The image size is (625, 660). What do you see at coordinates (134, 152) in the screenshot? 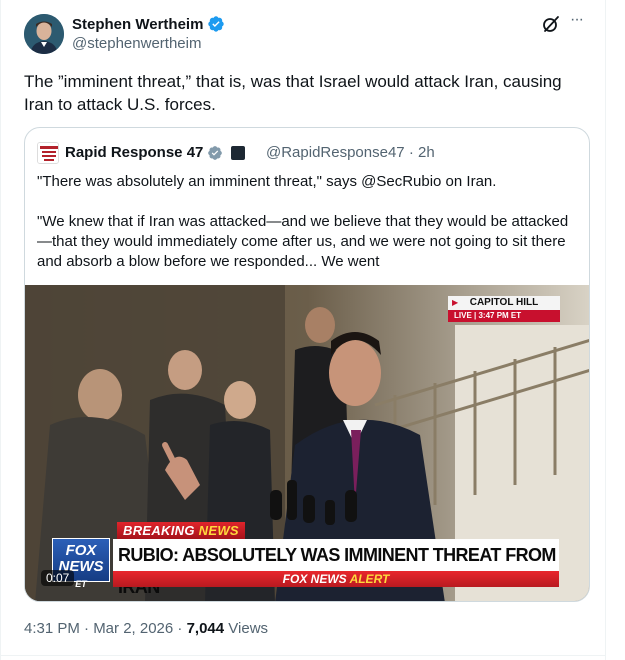
I see `quoted-name-text: Rapid Response 47` at bounding box center [134, 152].